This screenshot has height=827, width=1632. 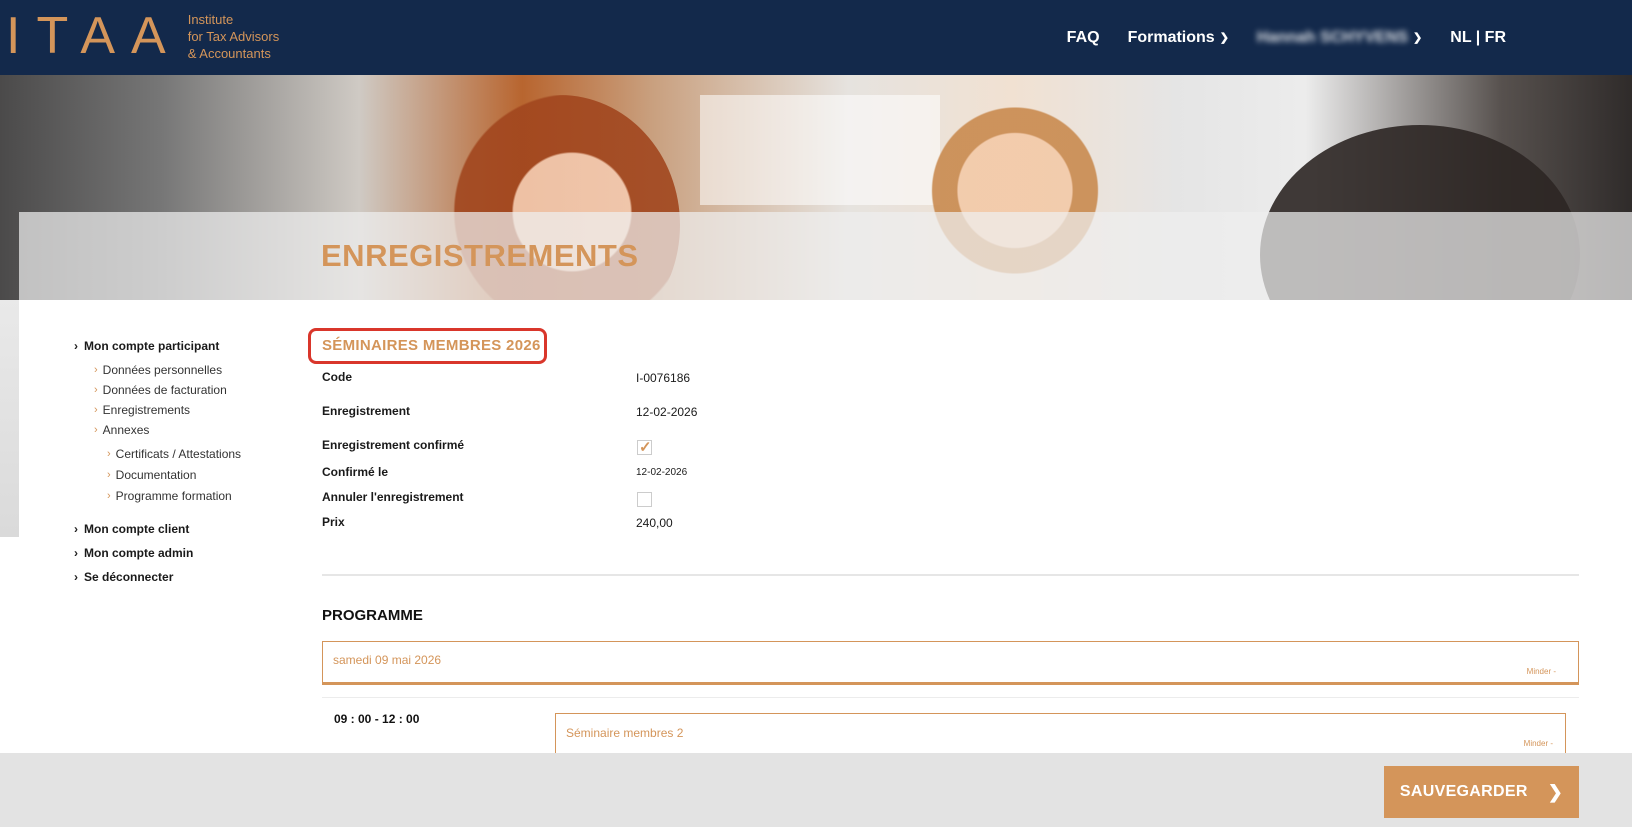 What do you see at coordinates (377, 719) in the screenshot?
I see `session-time: 09 : 00 - 12 : 00` at bounding box center [377, 719].